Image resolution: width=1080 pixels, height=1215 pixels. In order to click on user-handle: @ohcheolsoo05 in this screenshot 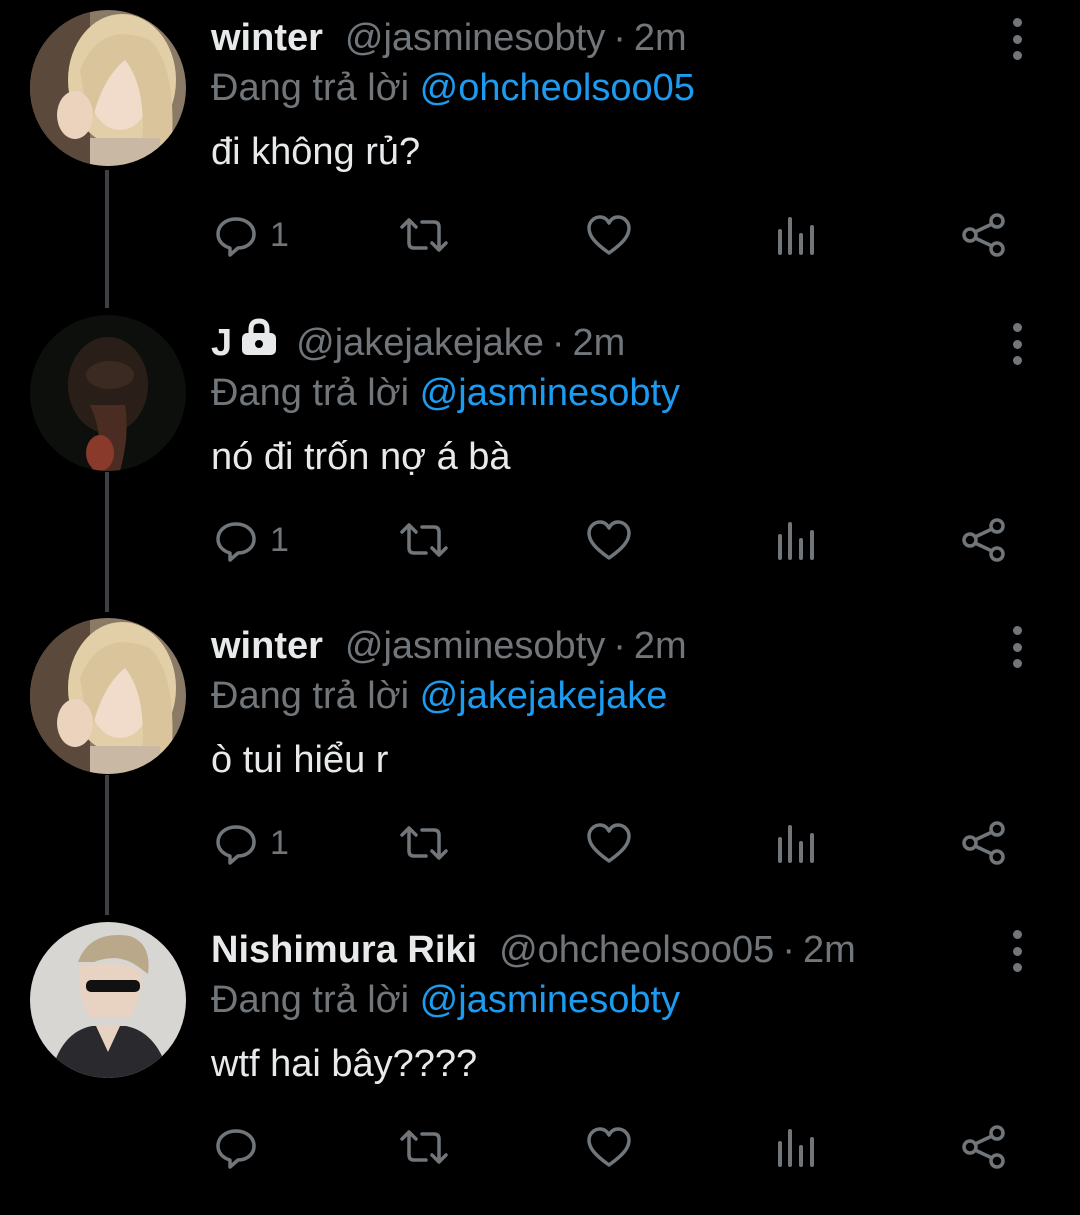, I will do `click(636, 950)`.